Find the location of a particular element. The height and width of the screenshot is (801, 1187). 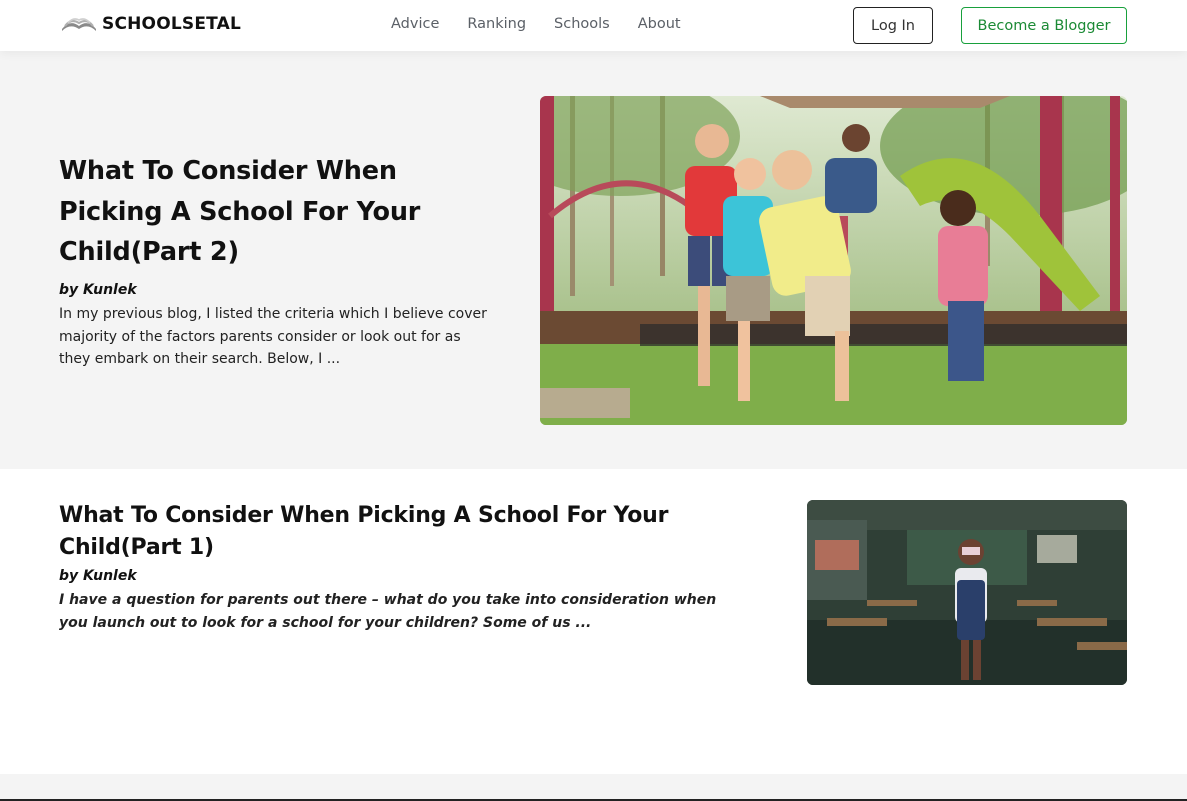

nav-ranking: Ranking is located at coordinates (496, 24).